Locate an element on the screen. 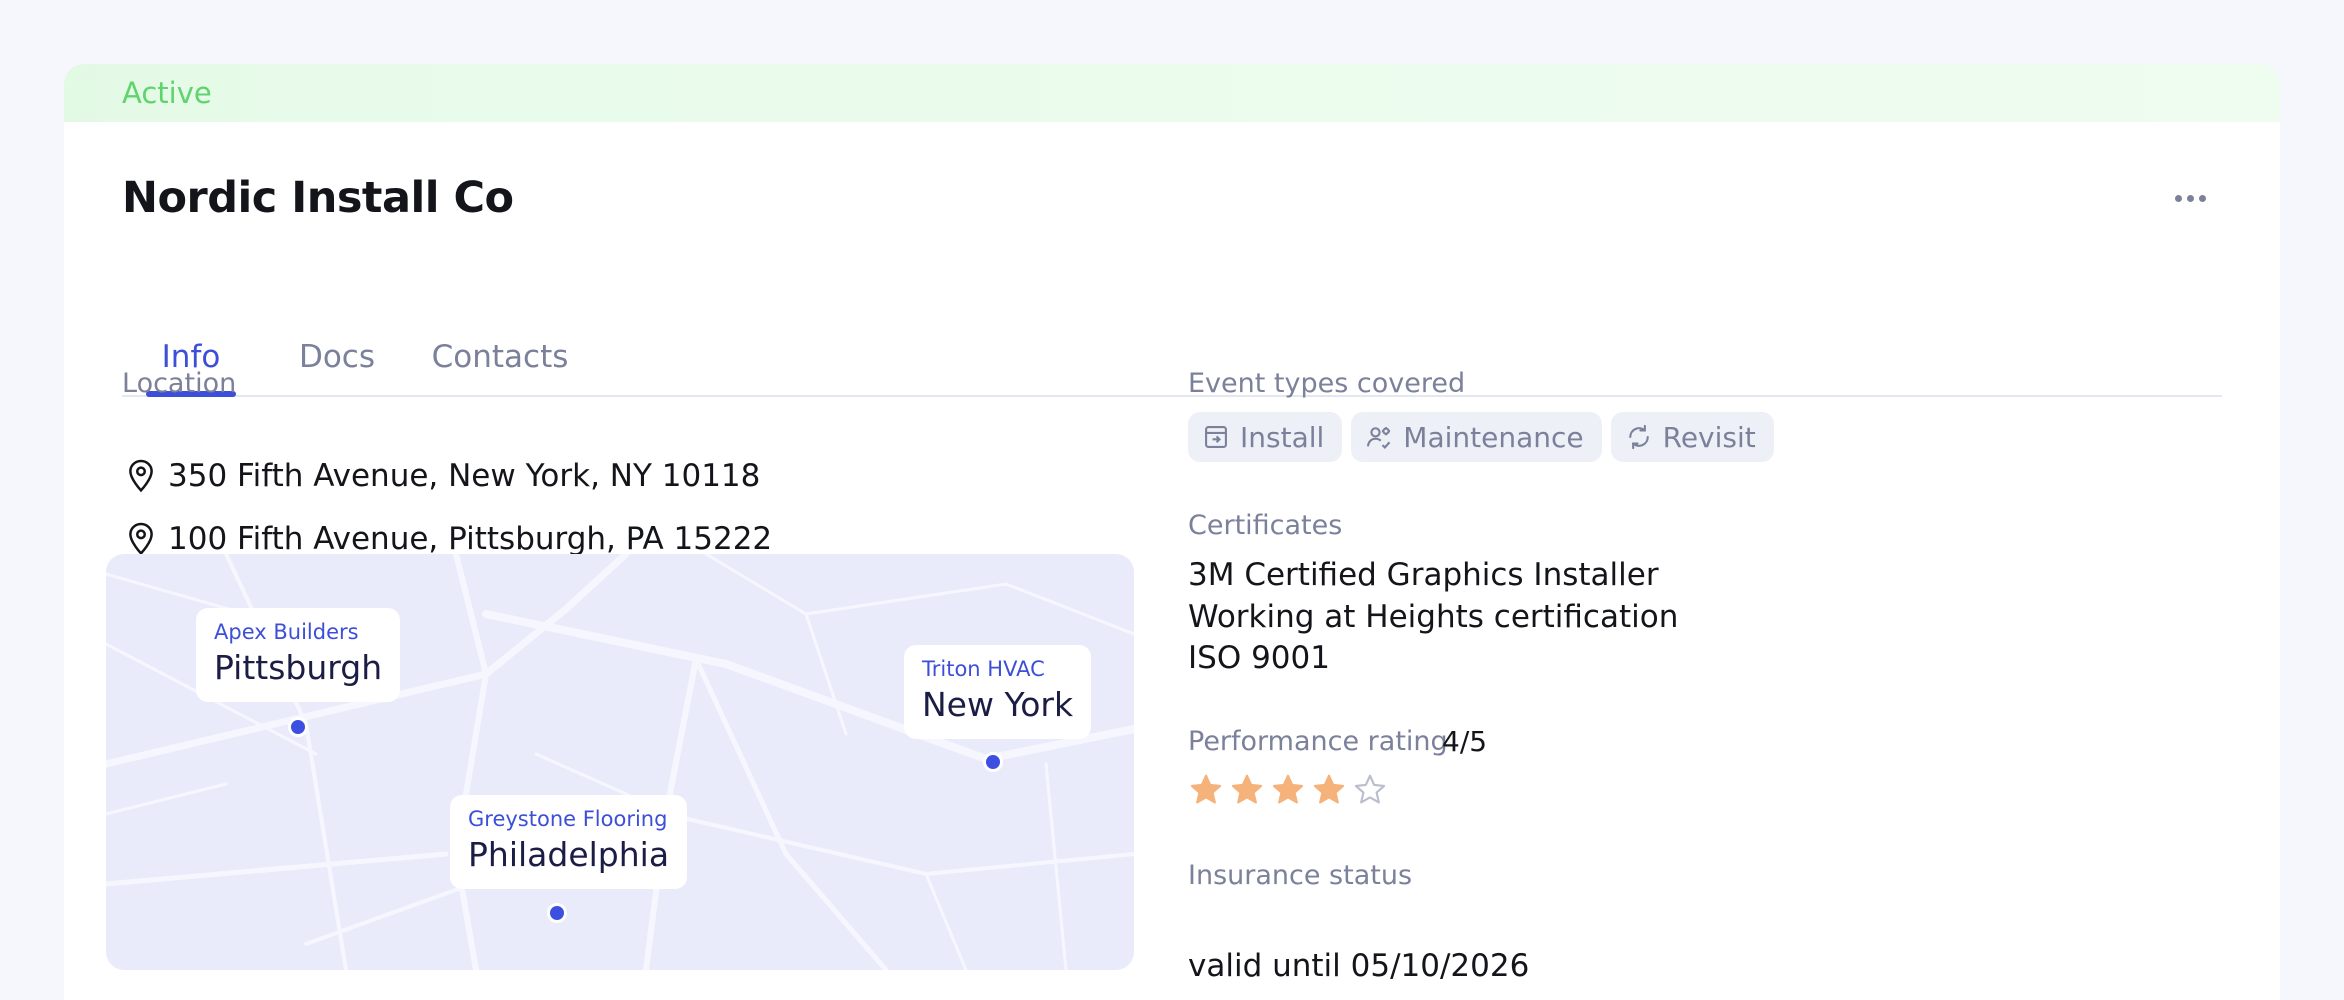 Image resolution: width=2344 pixels, height=1000 pixels. insurance-status-value: valid until 05/10/2026 is located at coordinates (1359, 966).